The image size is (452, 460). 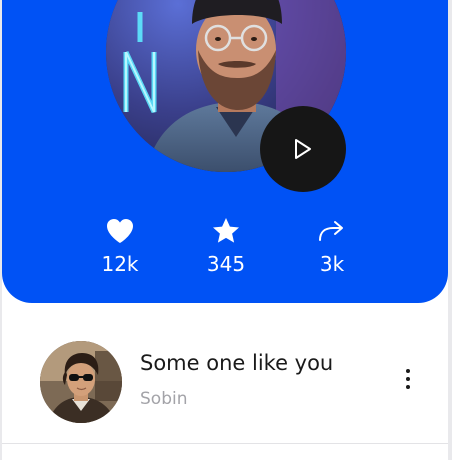 I want to click on star-icon, so click(x=226, y=231).